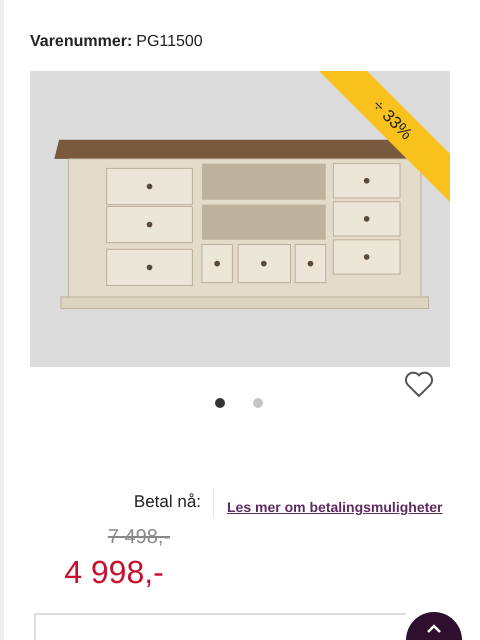  I want to click on payment-info-link: Les mer om betalingsmuligheter, so click(334, 507).